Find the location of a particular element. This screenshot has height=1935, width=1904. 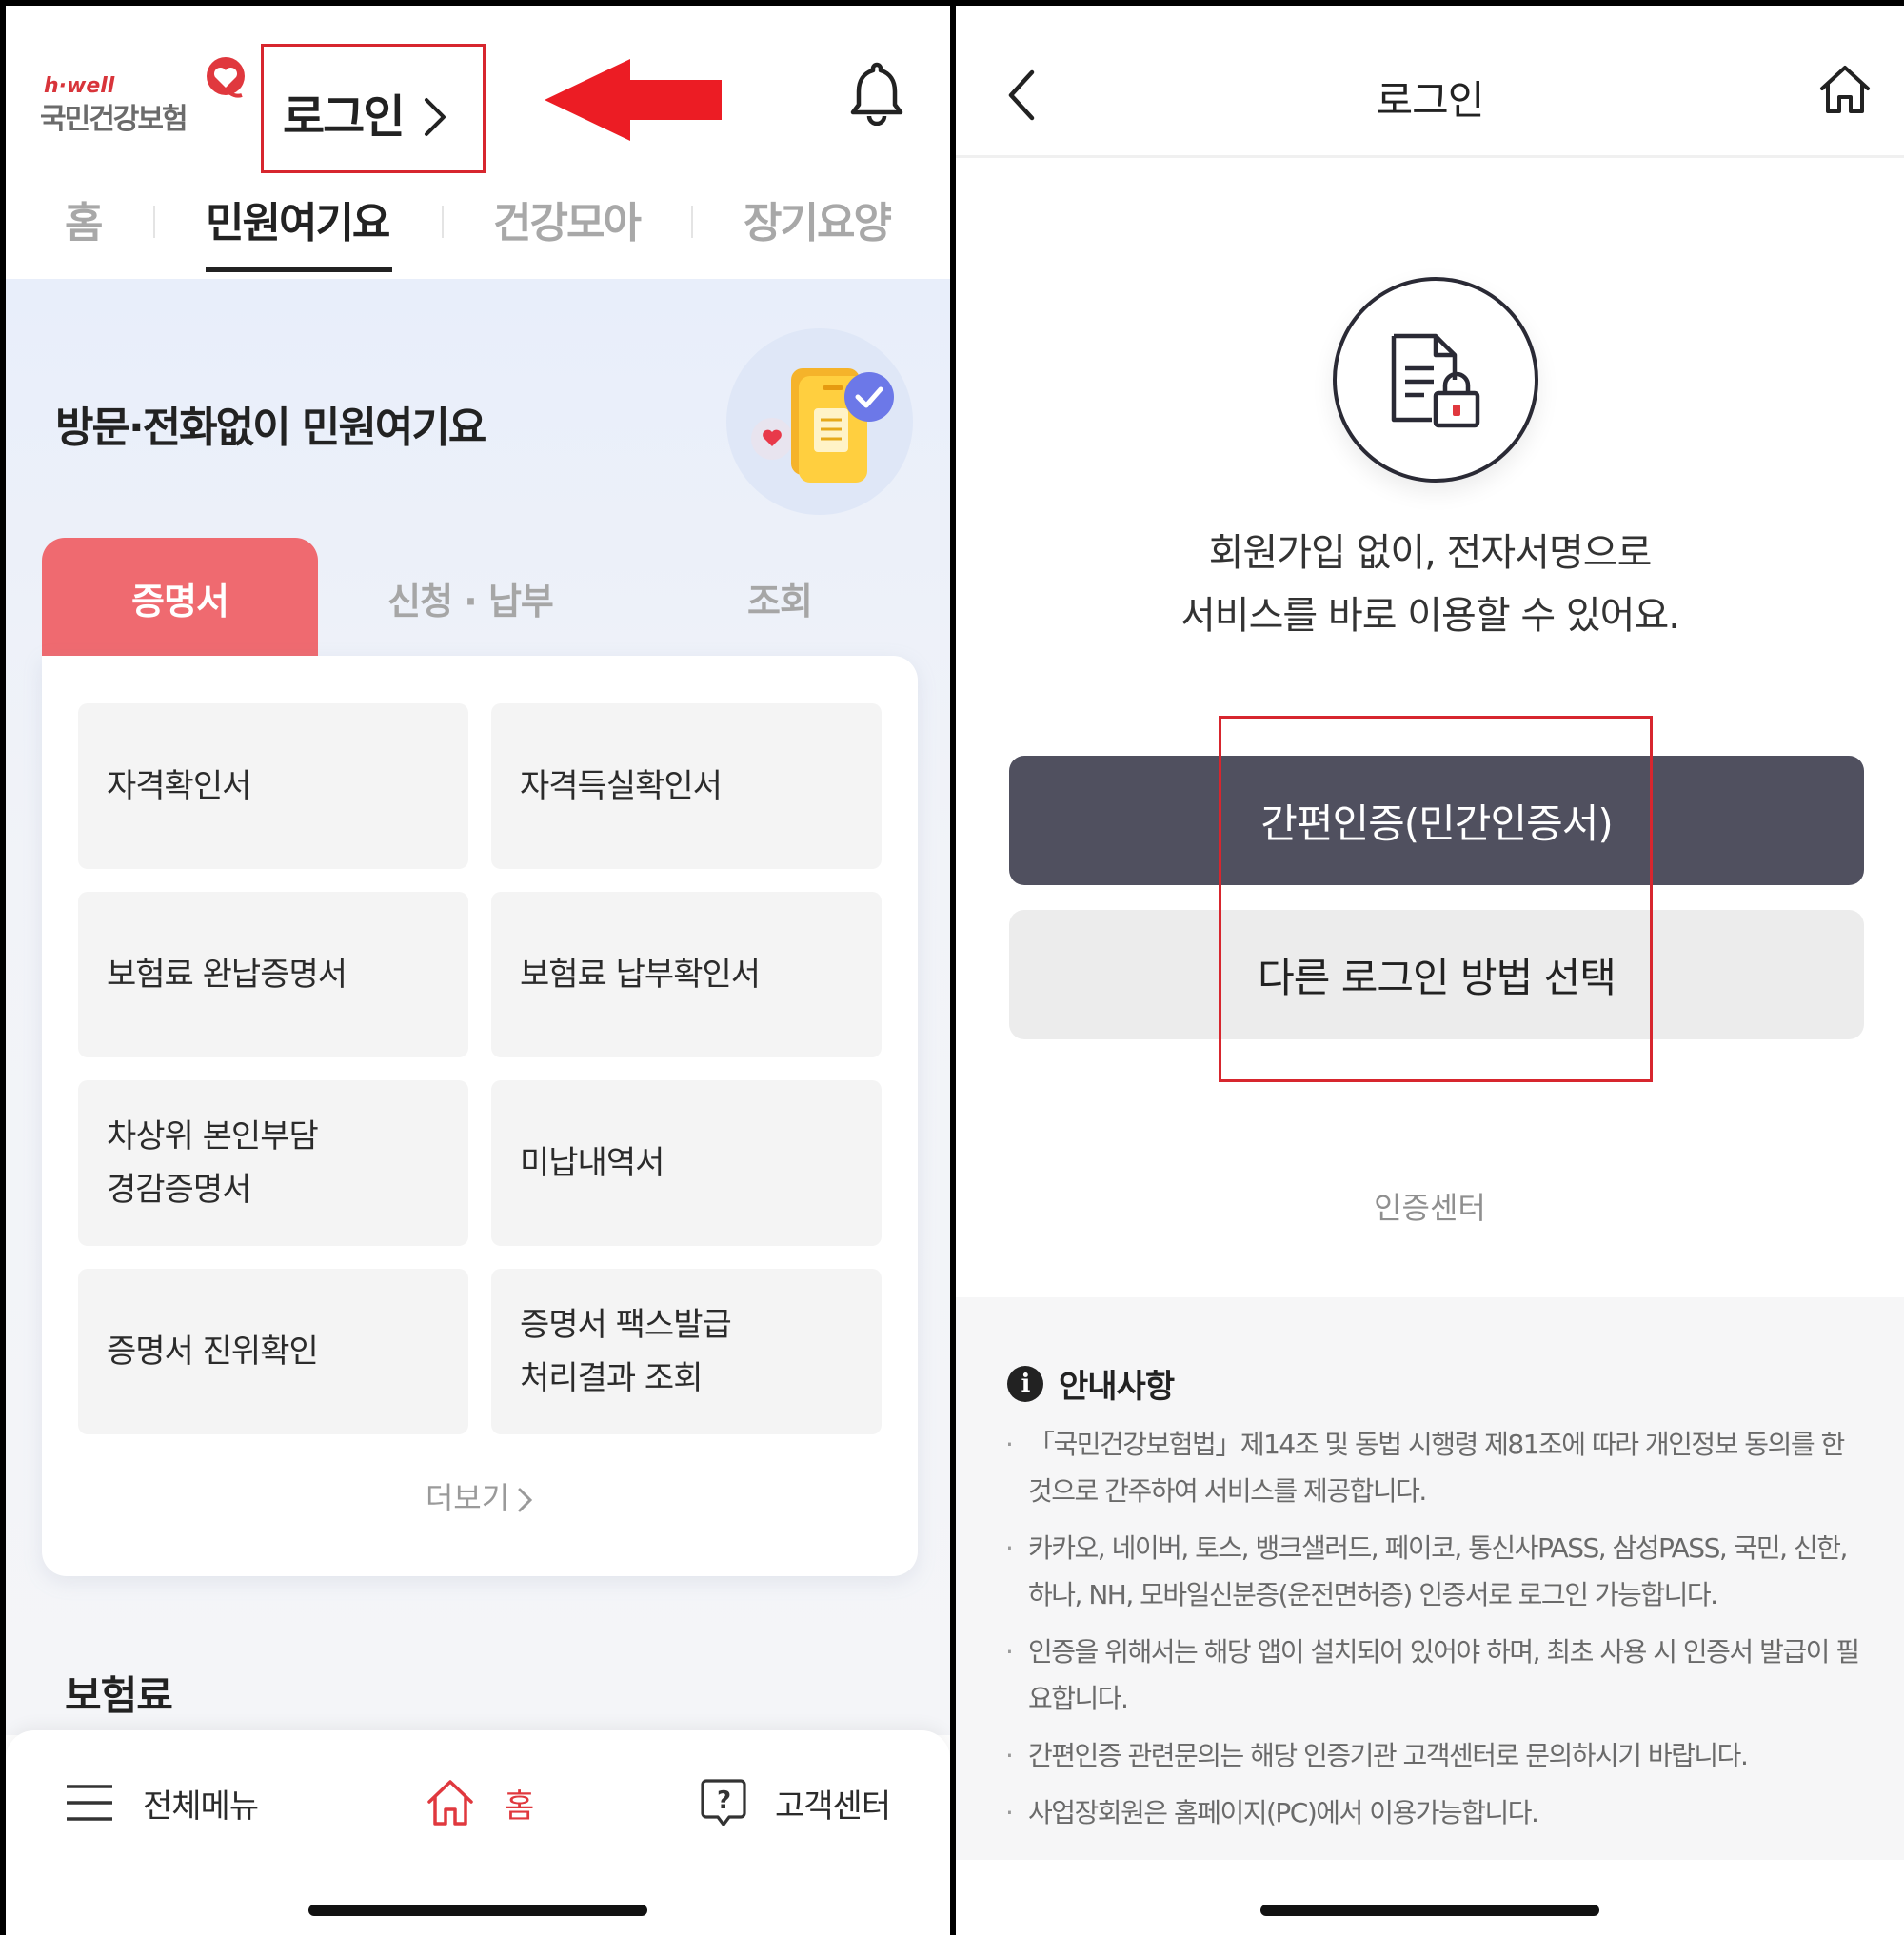

tab-health: 건강모아 is located at coordinates (567, 218).